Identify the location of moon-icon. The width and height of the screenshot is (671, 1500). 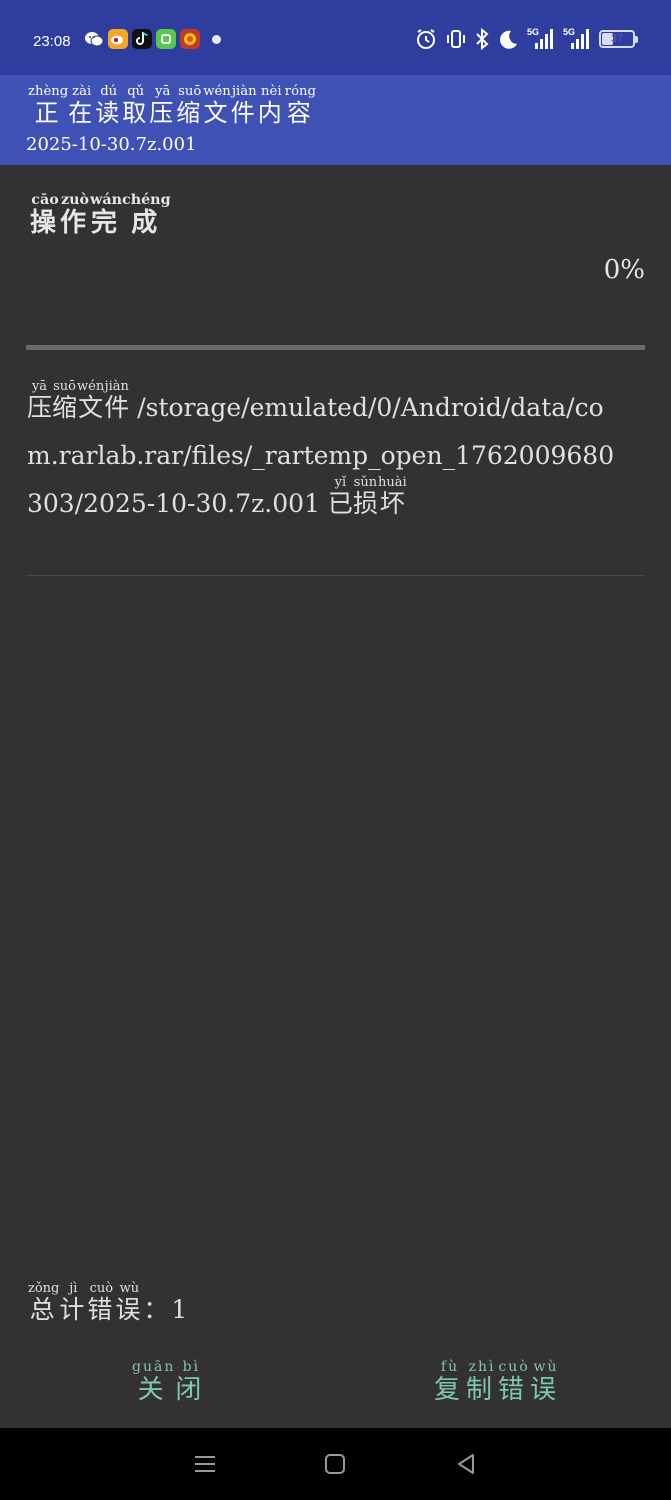
(508, 39).